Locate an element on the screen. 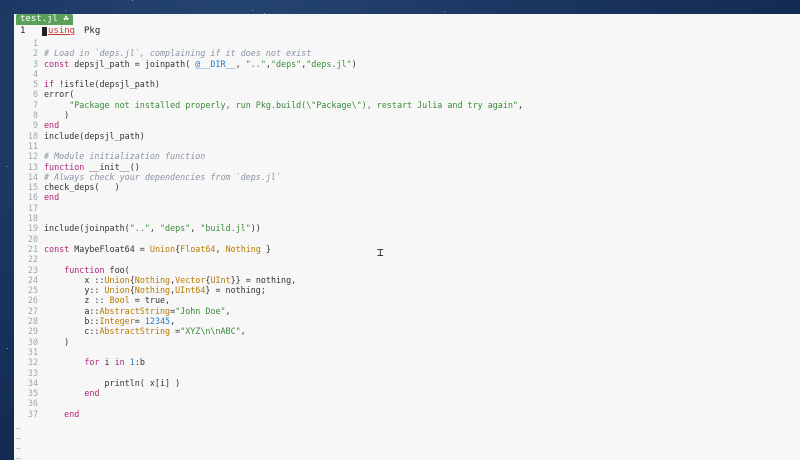 This screenshot has height=460, width=800. line-number: 18 is located at coordinates (32, 218).